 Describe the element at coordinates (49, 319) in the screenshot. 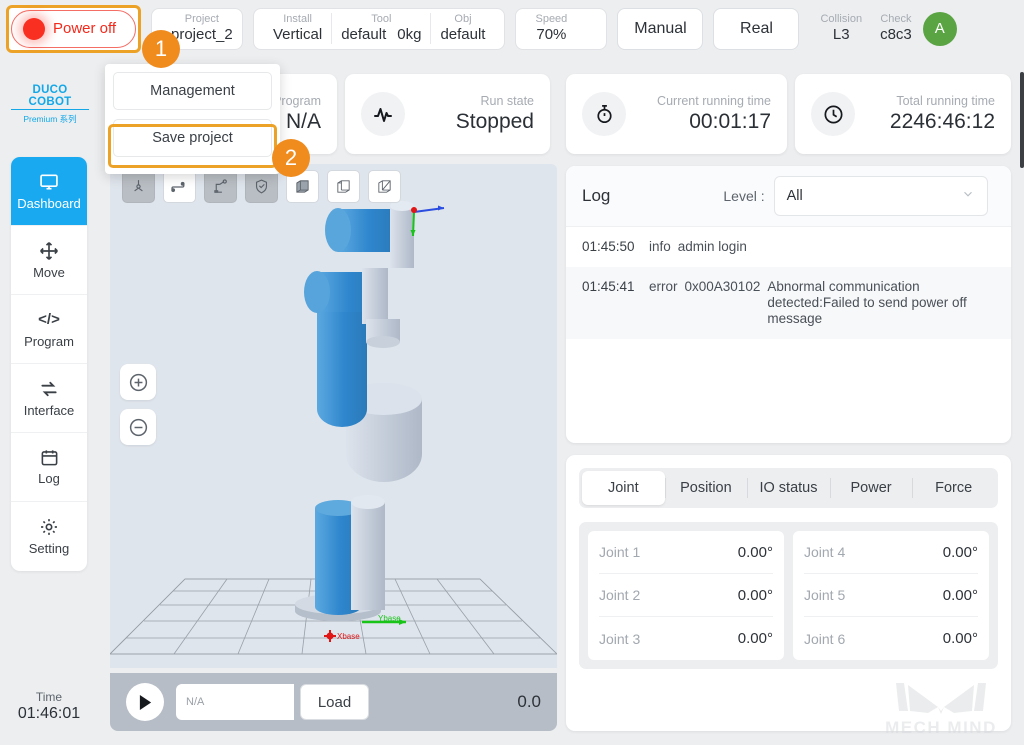

I see `code-icon: </>` at that location.